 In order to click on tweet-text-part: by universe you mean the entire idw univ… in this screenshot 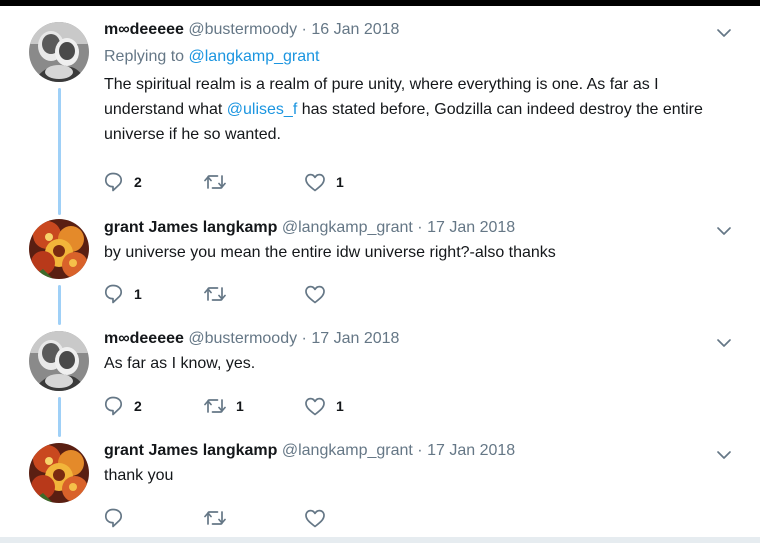, I will do `click(330, 252)`.